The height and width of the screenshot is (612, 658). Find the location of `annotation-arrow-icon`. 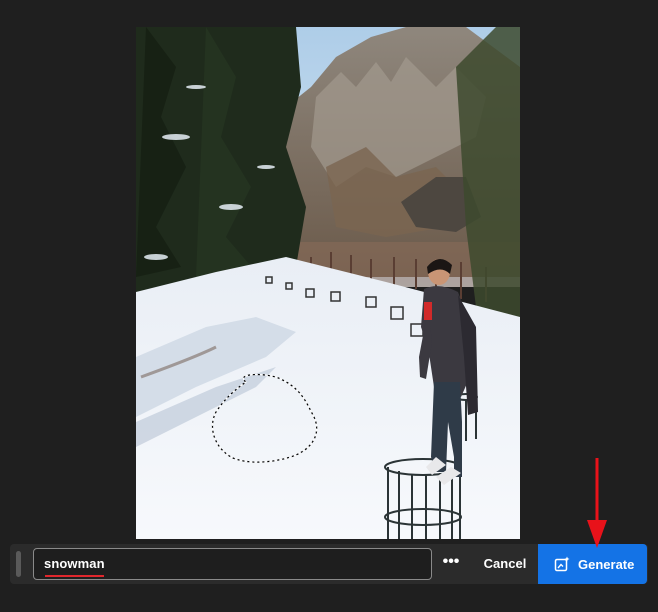

annotation-arrow-icon is located at coordinates (597, 506).